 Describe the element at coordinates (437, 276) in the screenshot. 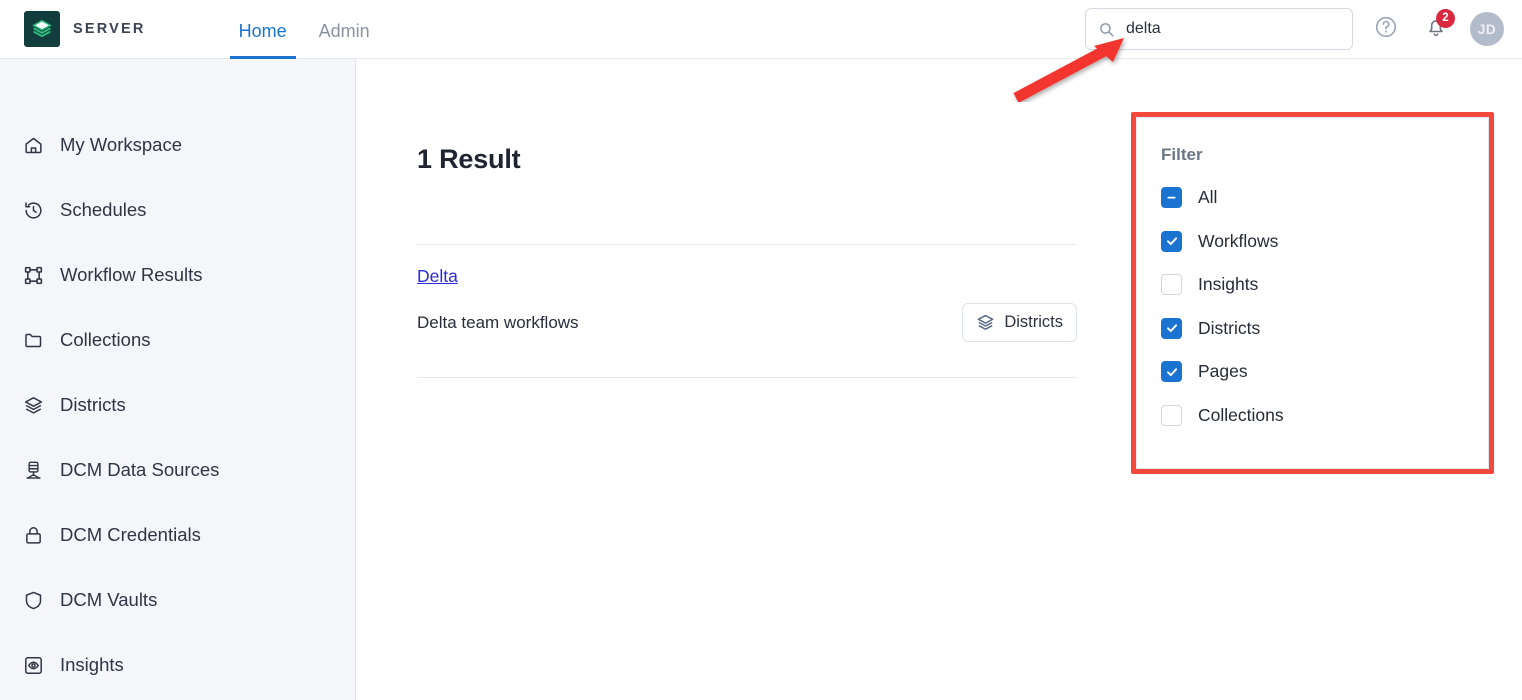

I see `result-title-link: Delta` at that location.